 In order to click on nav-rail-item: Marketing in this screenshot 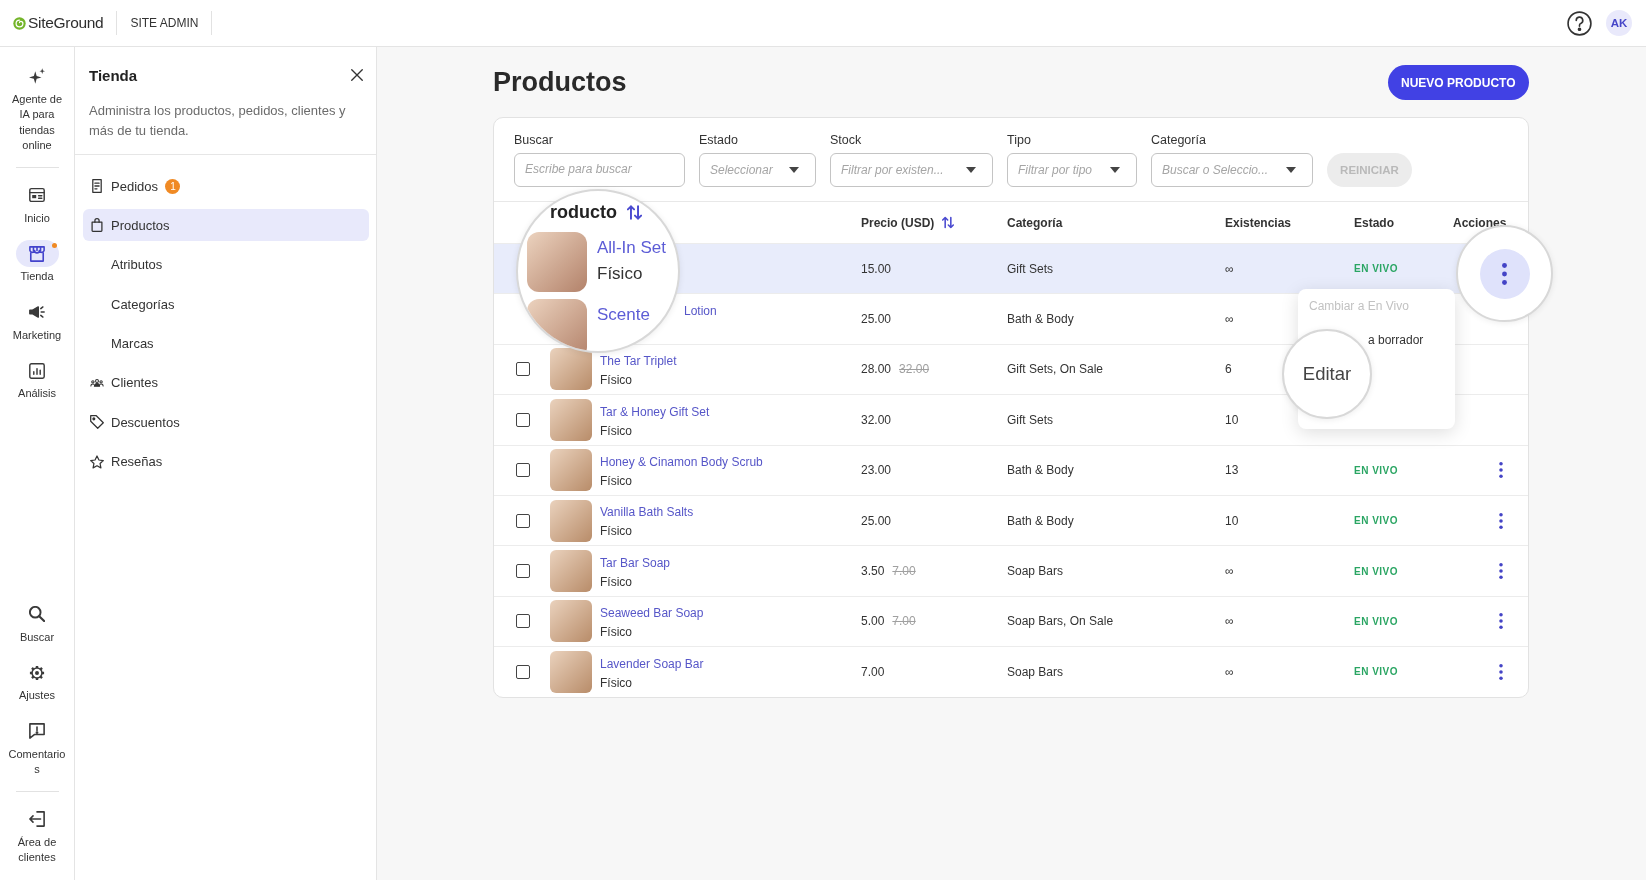, I will do `click(37, 320)`.